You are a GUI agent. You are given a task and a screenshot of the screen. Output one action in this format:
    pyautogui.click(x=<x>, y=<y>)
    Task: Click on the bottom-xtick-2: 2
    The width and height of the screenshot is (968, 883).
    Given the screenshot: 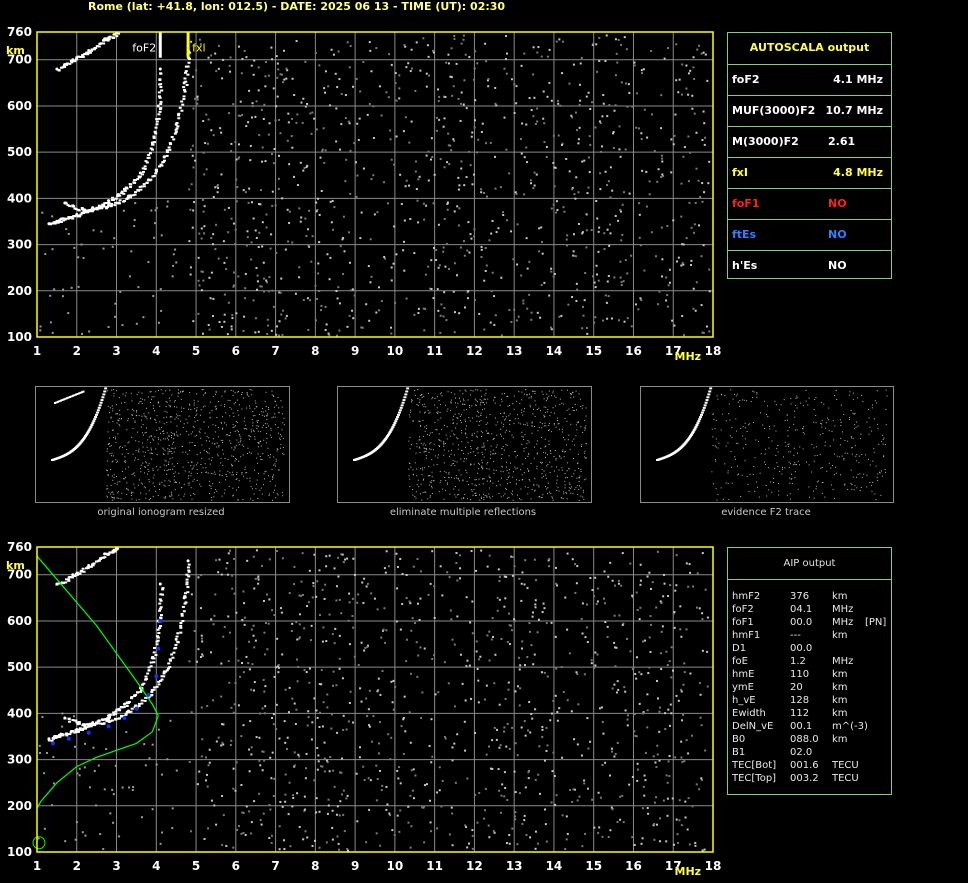 What is the action you would take?
    pyautogui.click(x=77, y=866)
    